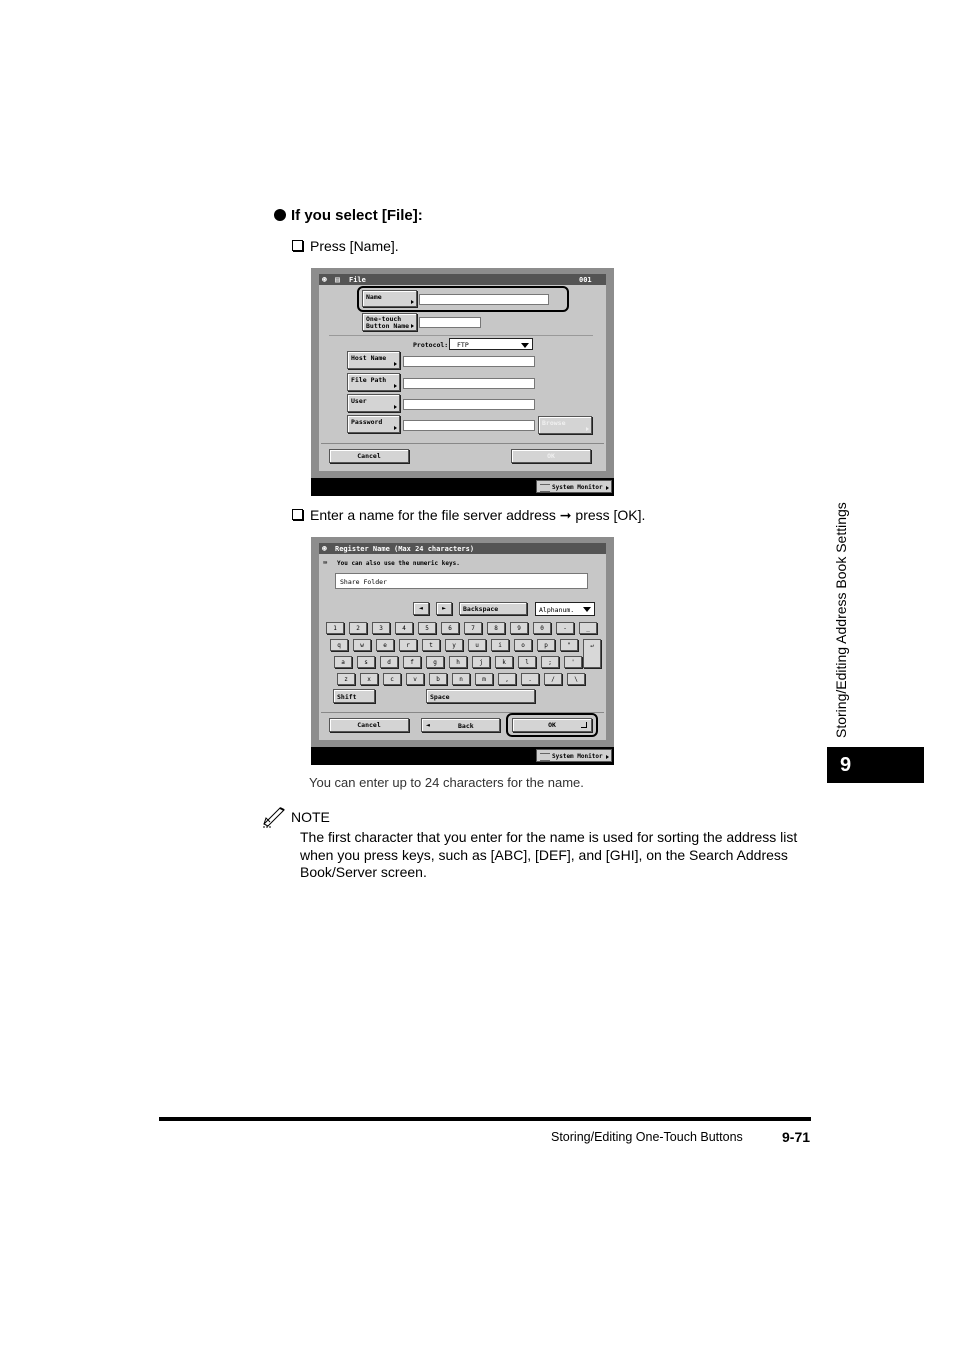 The height and width of the screenshot is (1351, 954). Describe the element at coordinates (412, 662) in the screenshot. I see `key-row3-3: f` at that location.